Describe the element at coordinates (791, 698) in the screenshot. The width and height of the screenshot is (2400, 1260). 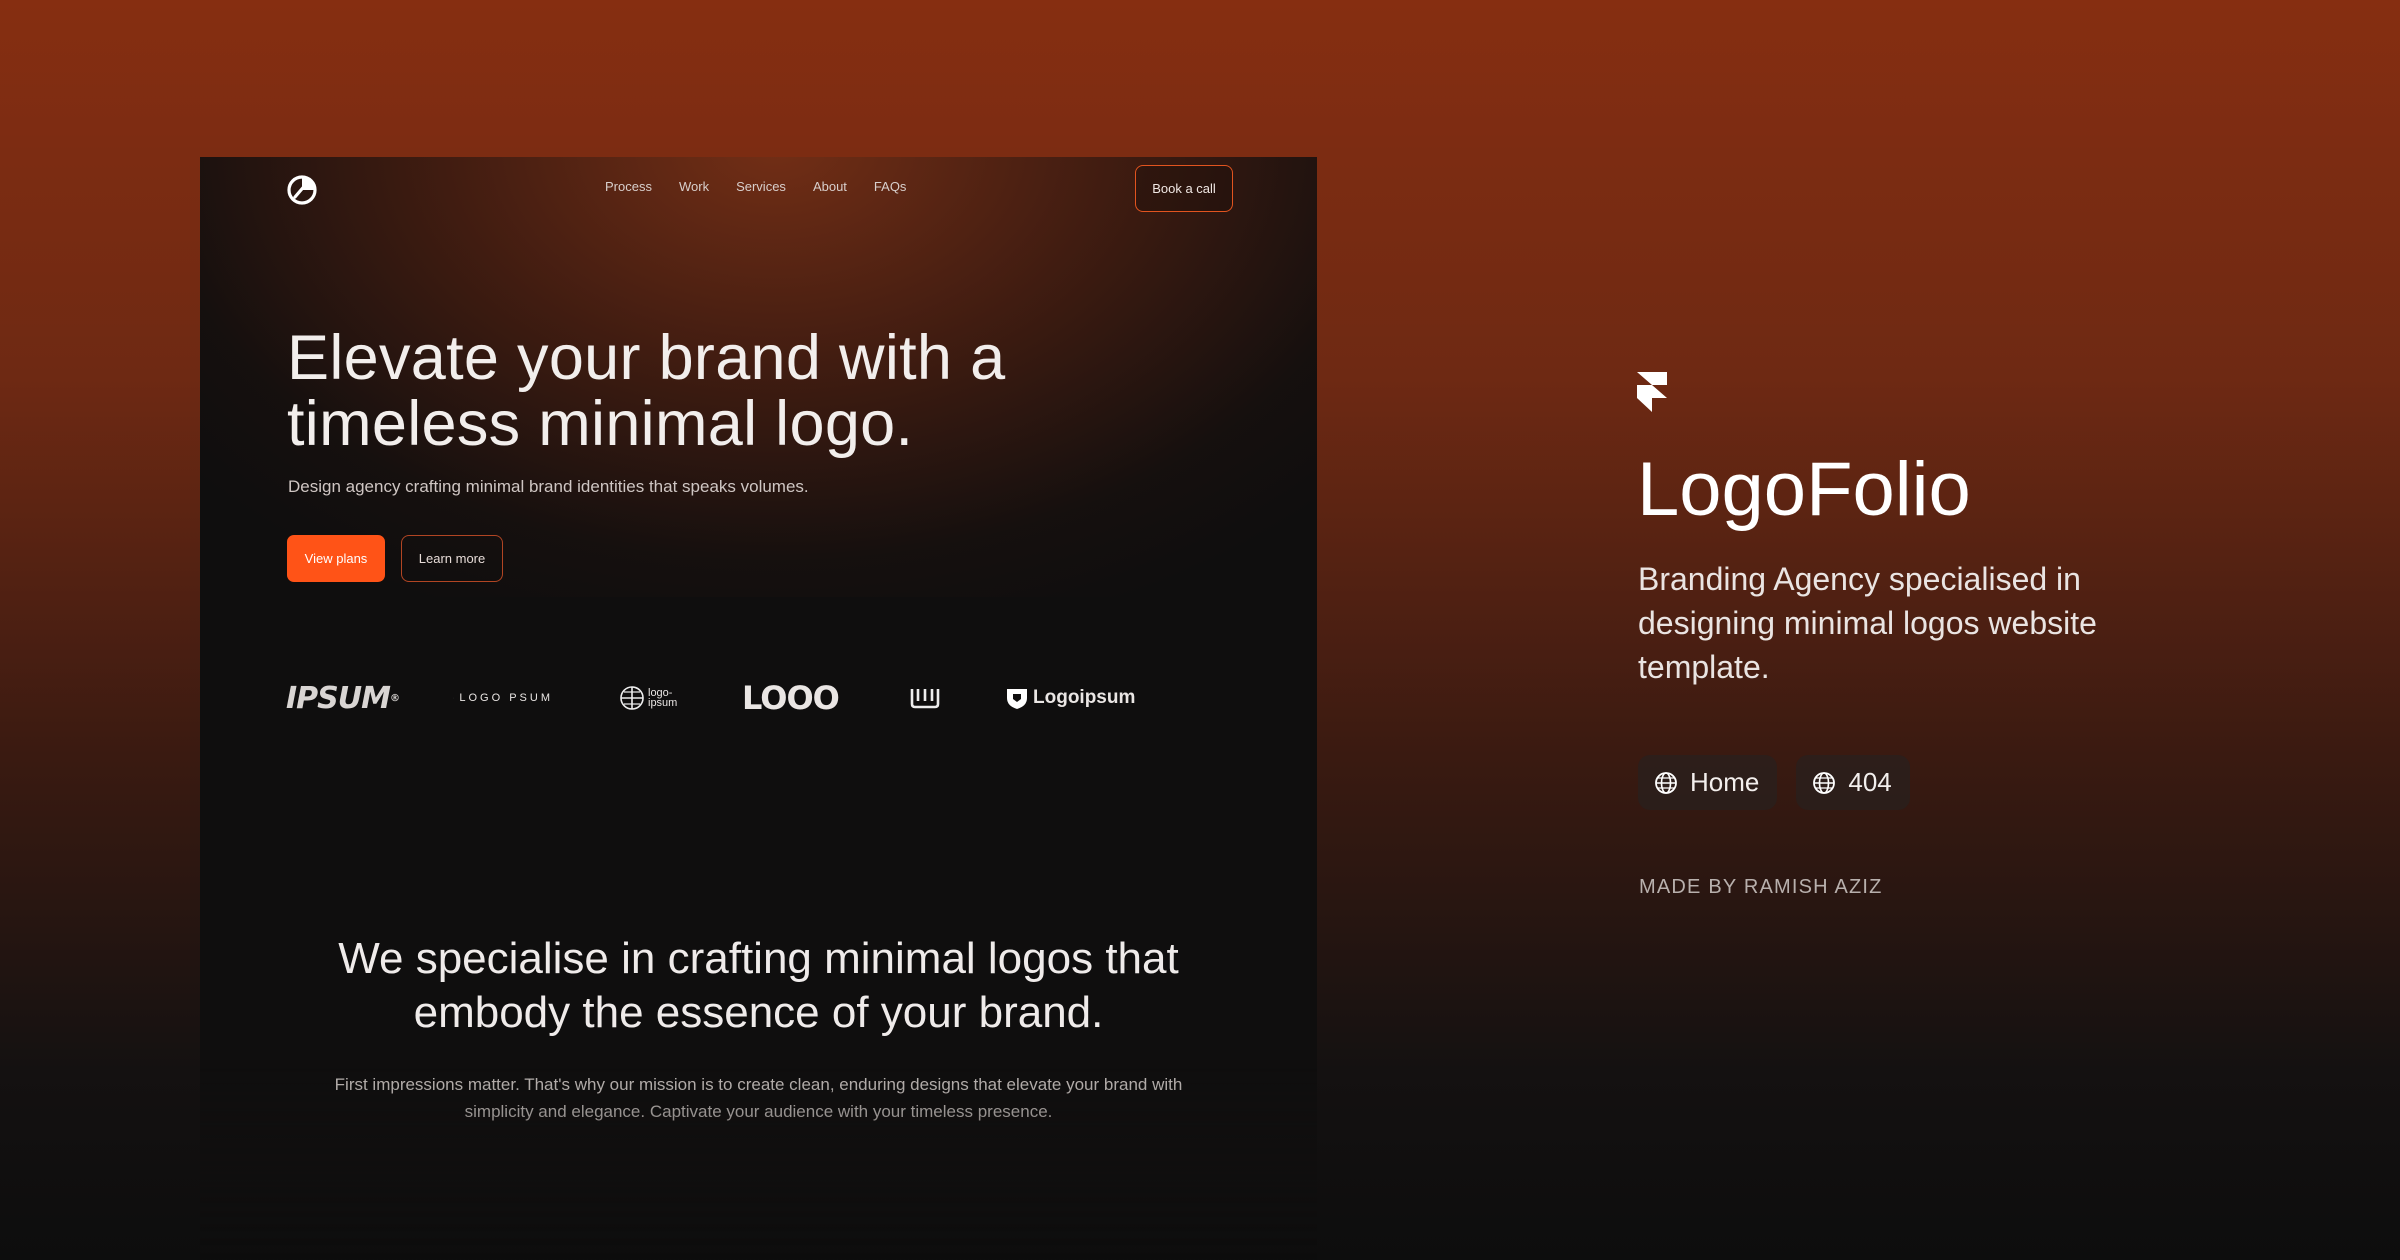
I see `client-logo-loop-text: LOOO` at that location.